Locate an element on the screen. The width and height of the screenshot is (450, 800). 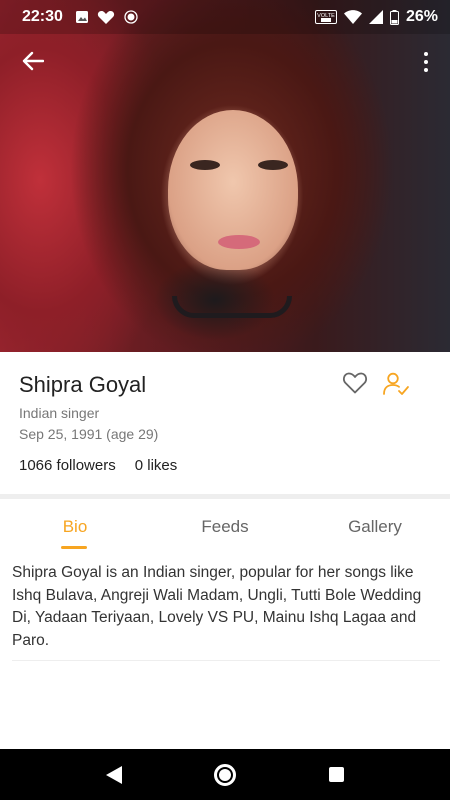
profile-stats: 1066 followers 0 likes is located at coordinates (98, 465).